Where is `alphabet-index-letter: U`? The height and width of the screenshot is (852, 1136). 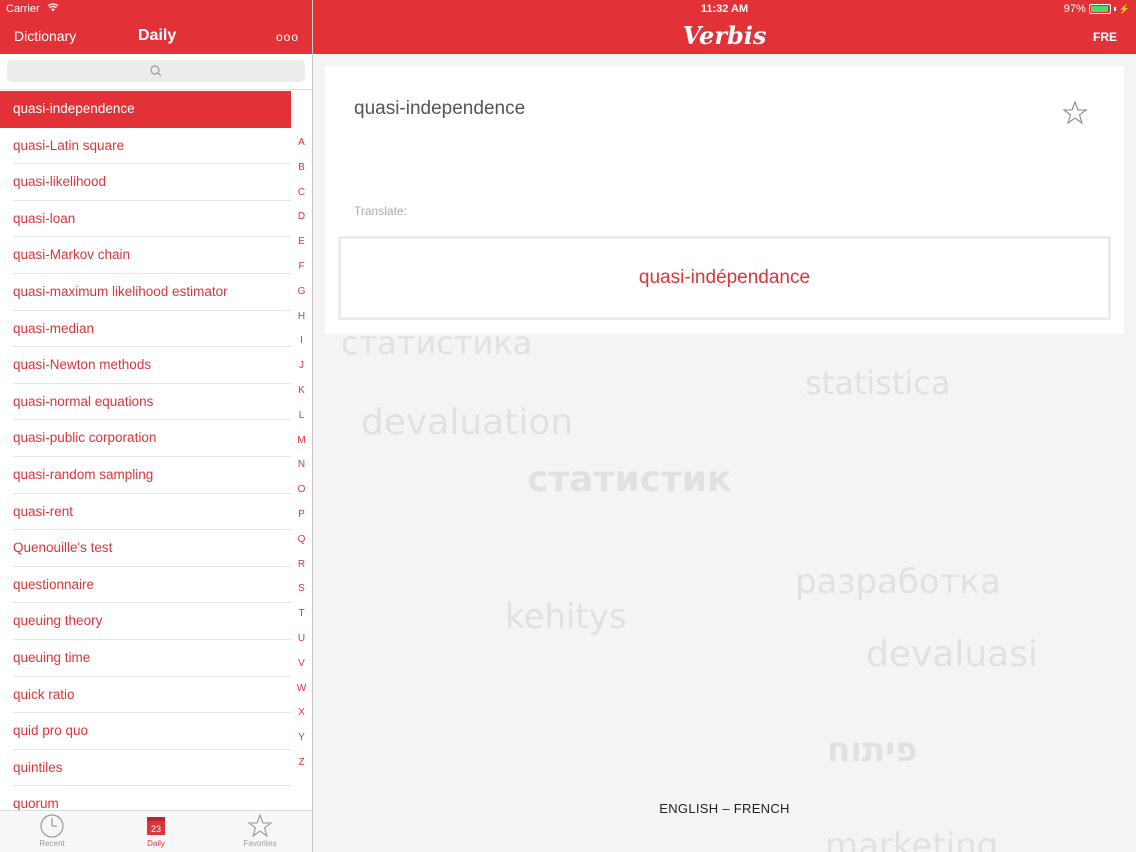 alphabet-index-letter: U is located at coordinates (301, 639).